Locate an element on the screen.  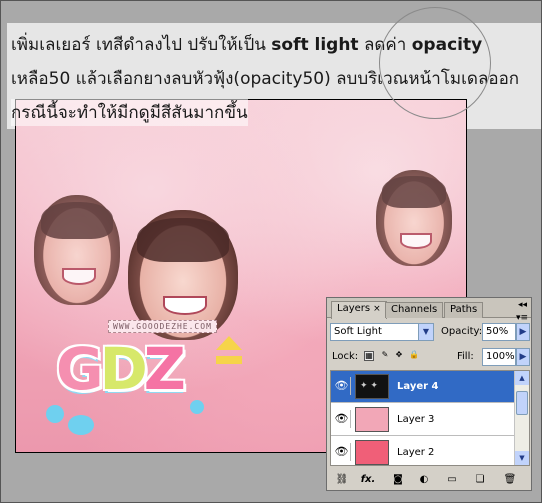
layer-name: Layer 3 is located at coordinates (416, 419).